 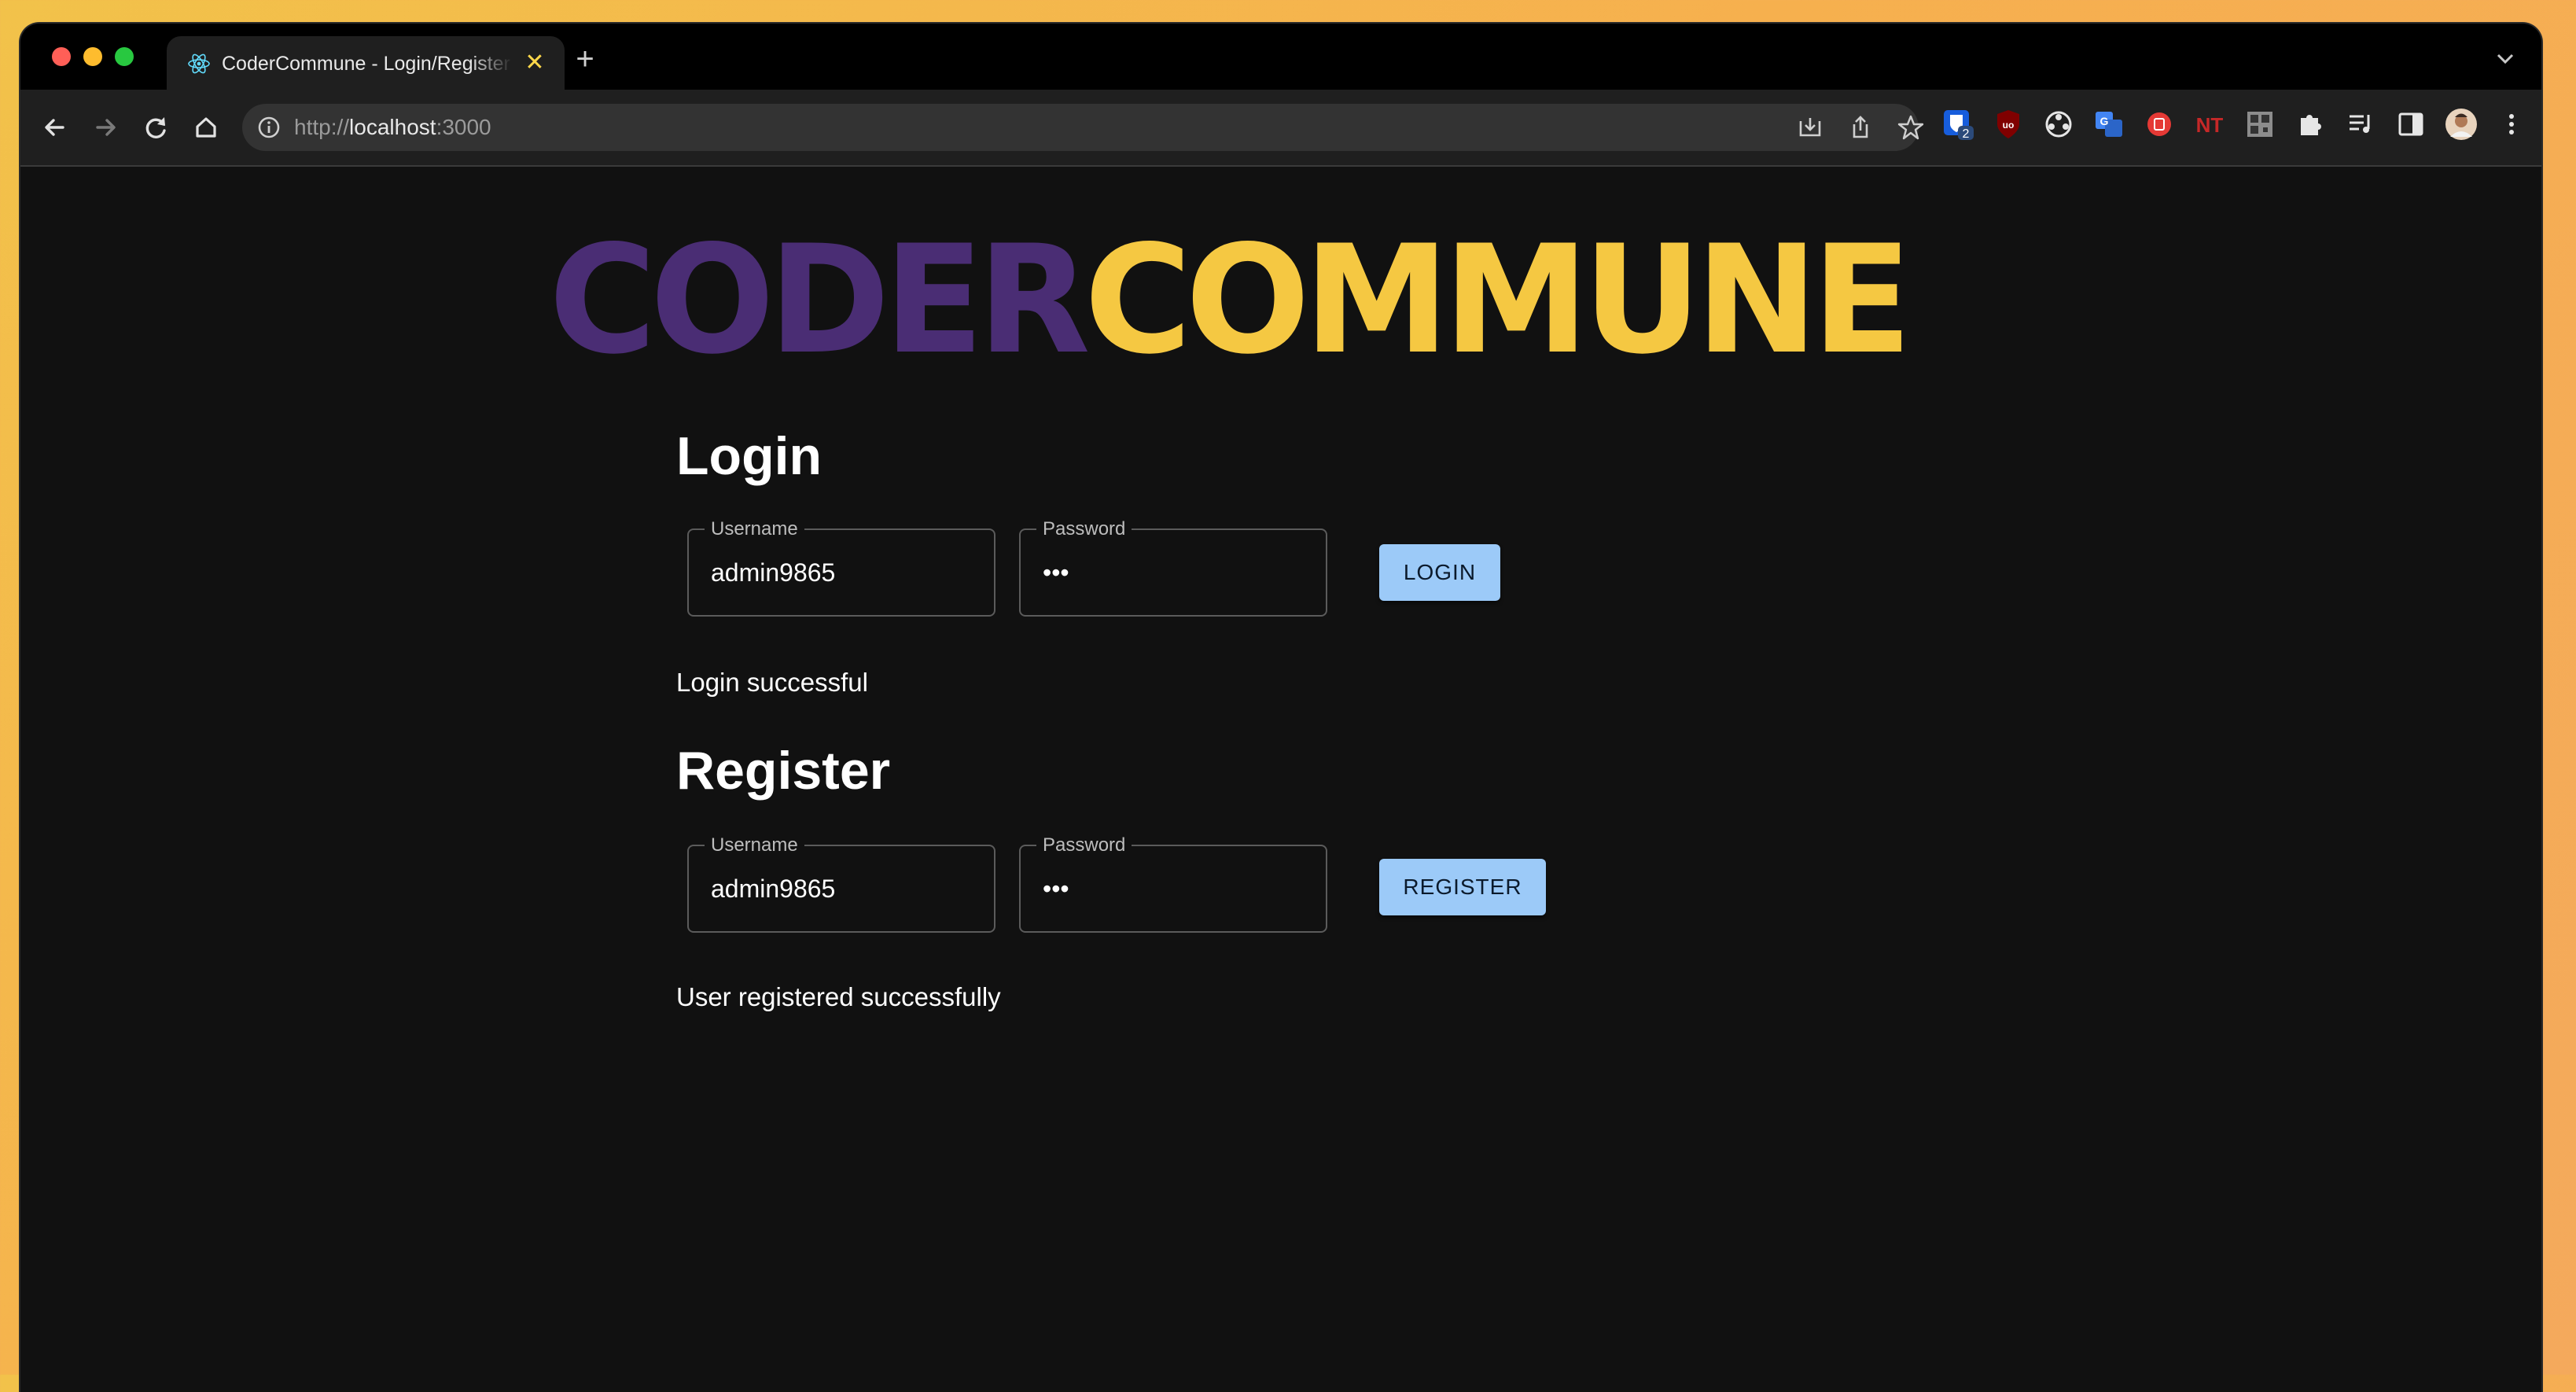 I want to click on adblock-icon, so click(x=2160, y=124).